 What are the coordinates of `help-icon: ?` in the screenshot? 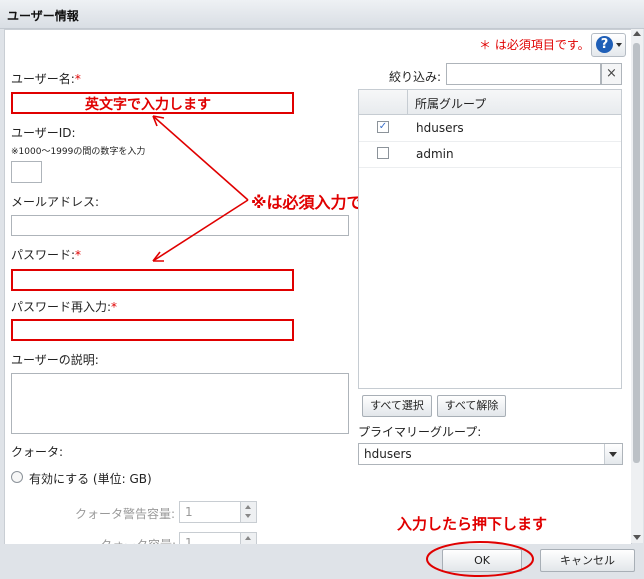 It's located at (604, 44).